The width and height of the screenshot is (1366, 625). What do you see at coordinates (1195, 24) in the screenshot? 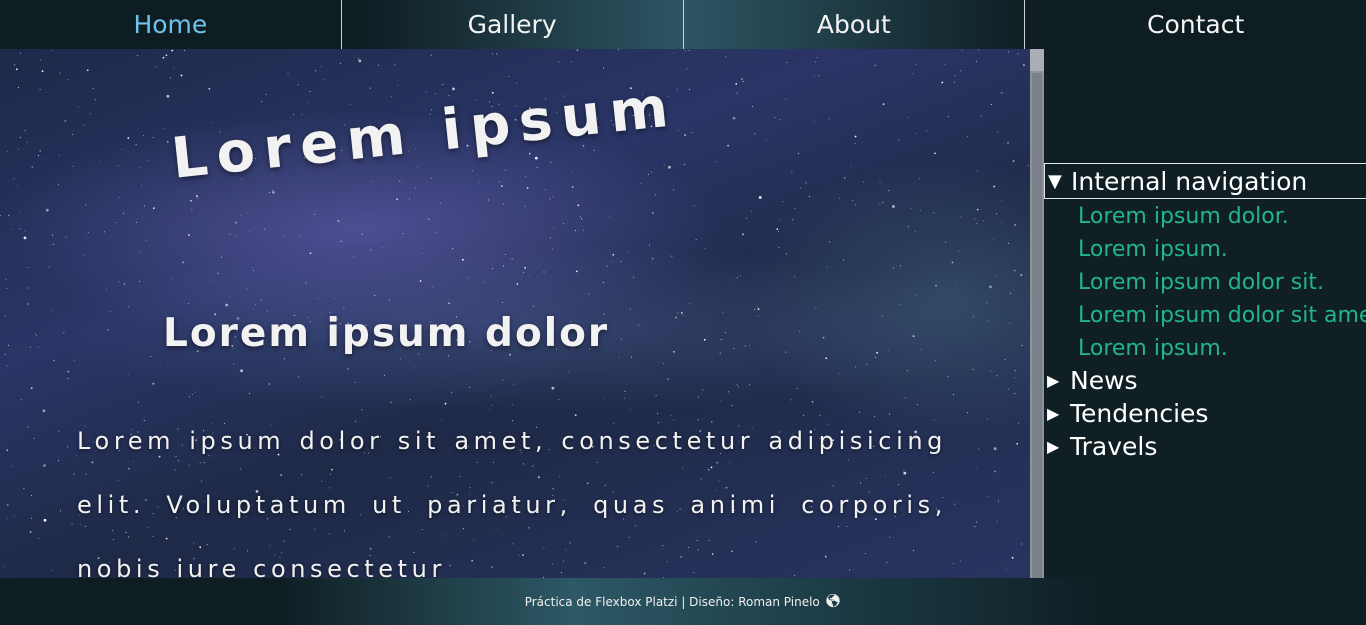
I see `nav-contact: Contact` at bounding box center [1195, 24].